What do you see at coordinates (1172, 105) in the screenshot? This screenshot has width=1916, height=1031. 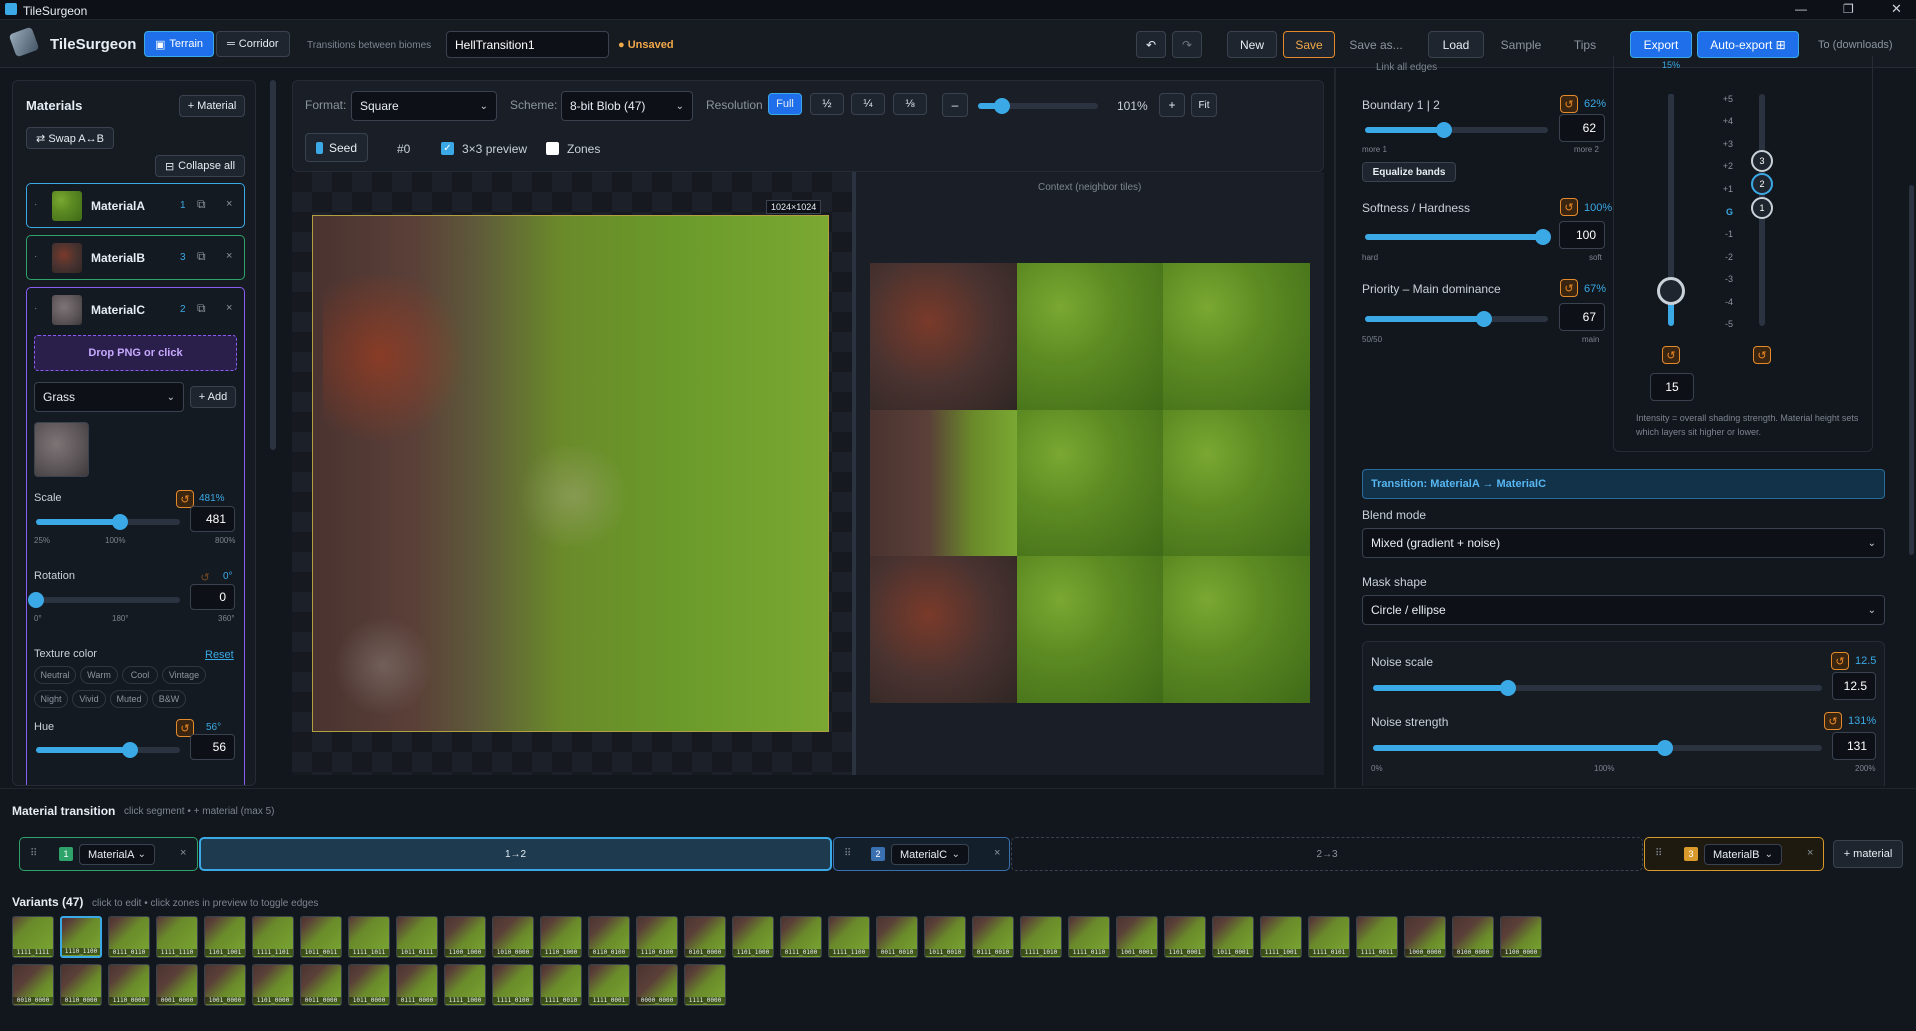 I see `zoom-in-button: +` at bounding box center [1172, 105].